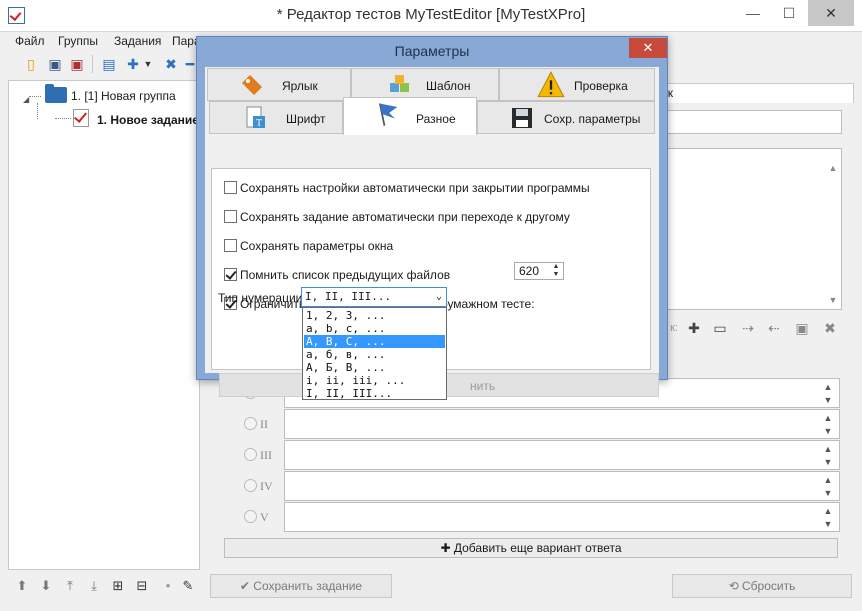  Describe the element at coordinates (410, 116) in the screenshot. I see `tab-misc: Разное` at that location.